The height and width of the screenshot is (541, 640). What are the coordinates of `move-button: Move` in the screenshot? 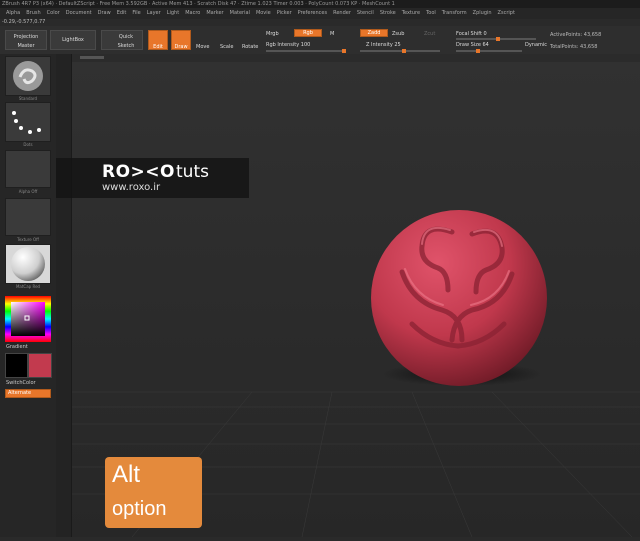 It's located at (202, 47).